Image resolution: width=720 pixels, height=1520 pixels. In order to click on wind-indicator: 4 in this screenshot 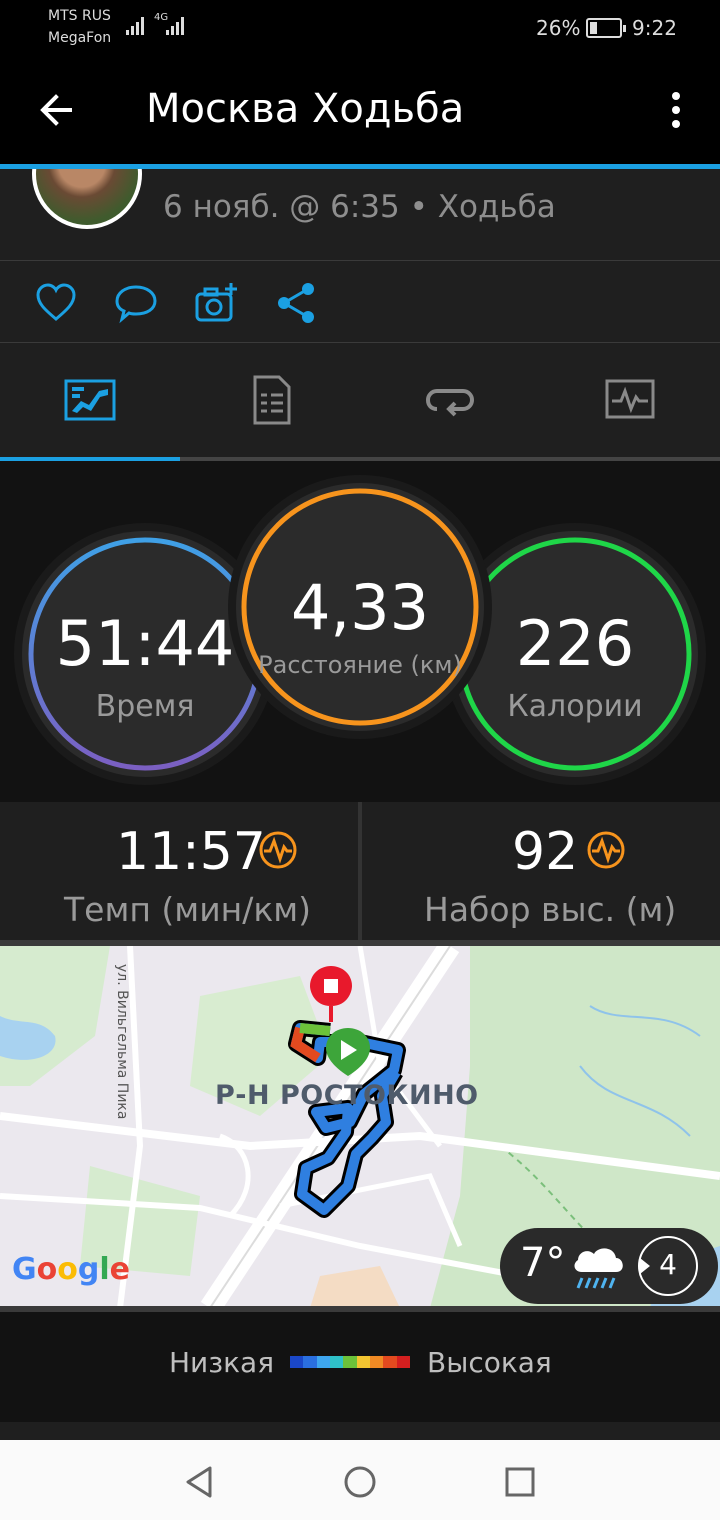, I will do `click(668, 1266)`.